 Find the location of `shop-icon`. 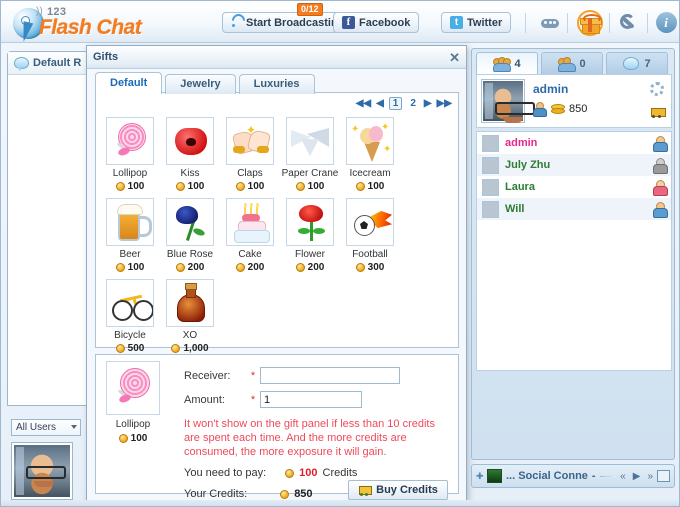

shop-icon is located at coordinates (658, 111).